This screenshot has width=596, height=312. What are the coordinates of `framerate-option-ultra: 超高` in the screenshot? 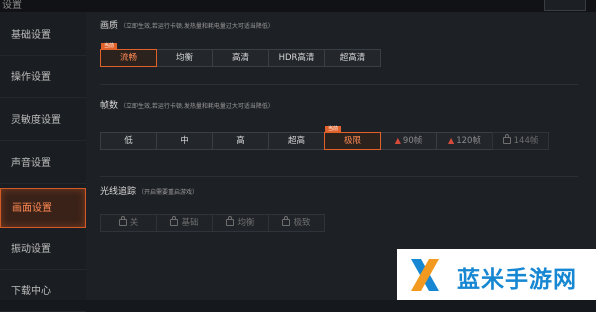 It's located at (296, 141).